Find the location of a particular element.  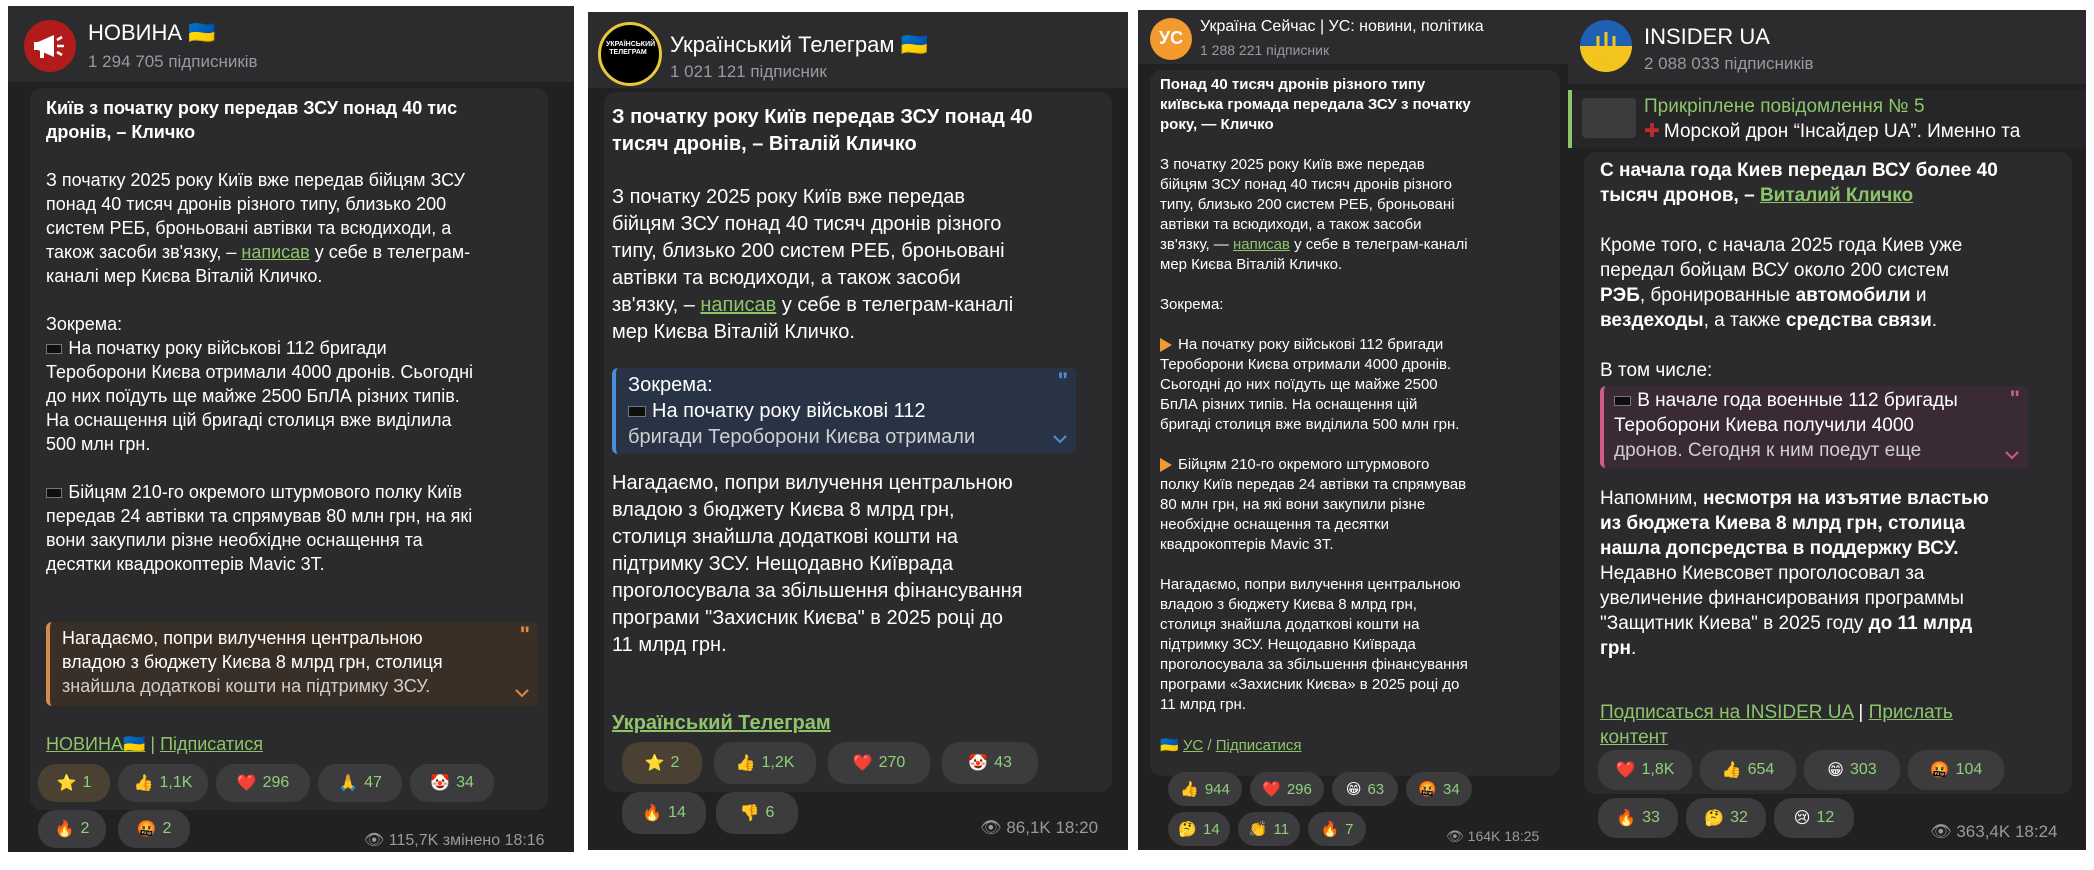

reaction-heart: ❤️ 1,8K is located at coordinates (1645, 770).